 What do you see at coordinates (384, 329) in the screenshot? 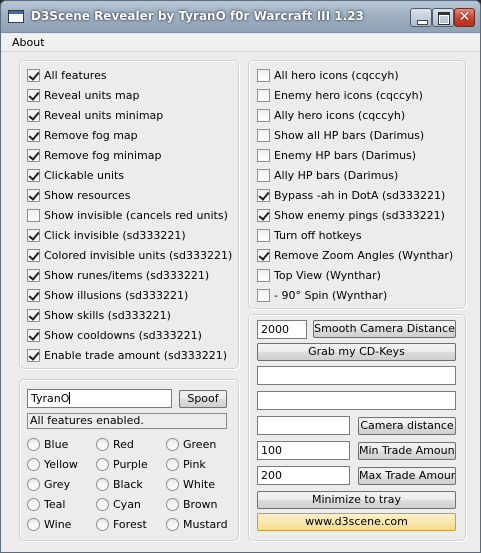
I see `smooth-camera-button: Smooth Camera Distance` at bounding box center [384, 329].